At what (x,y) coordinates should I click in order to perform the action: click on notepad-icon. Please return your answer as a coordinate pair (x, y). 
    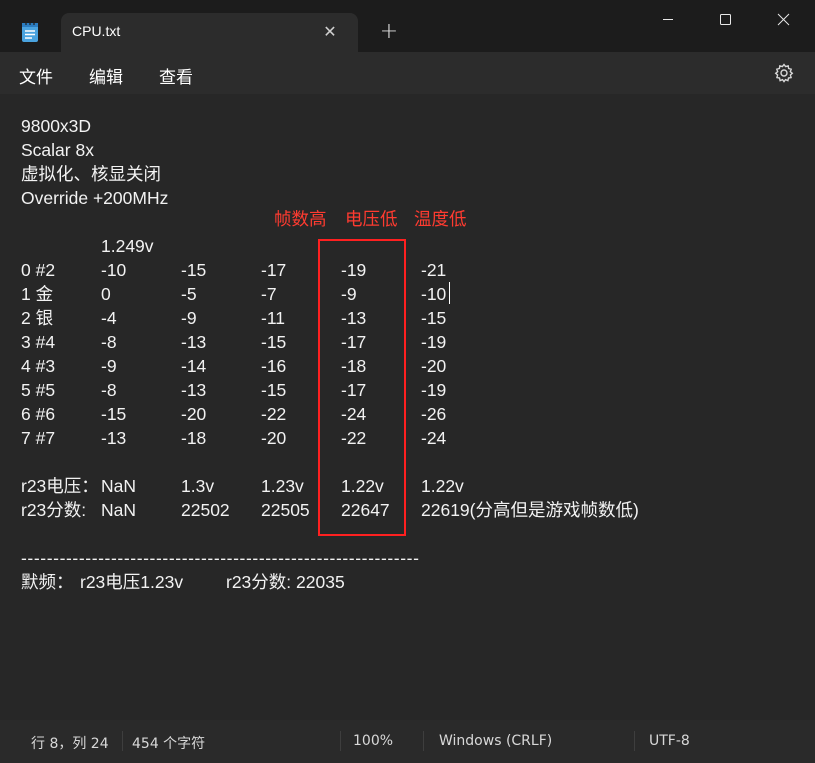
    Looking at the image, I should click on (30, 31).